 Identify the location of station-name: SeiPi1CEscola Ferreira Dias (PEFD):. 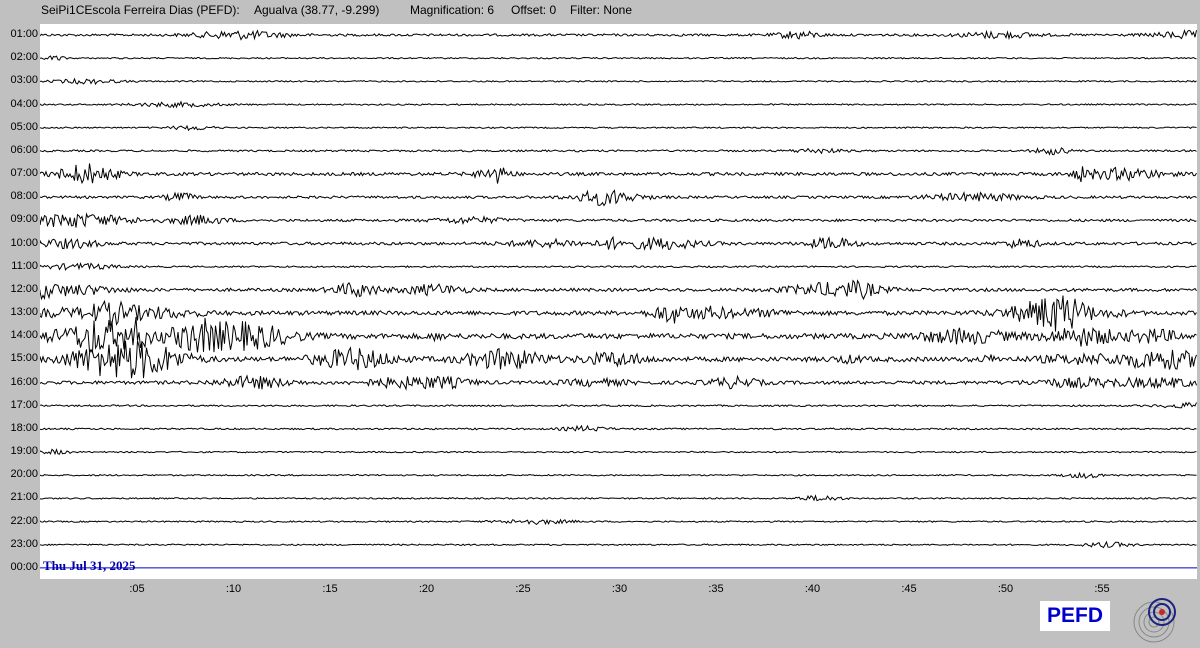
(140, 10).